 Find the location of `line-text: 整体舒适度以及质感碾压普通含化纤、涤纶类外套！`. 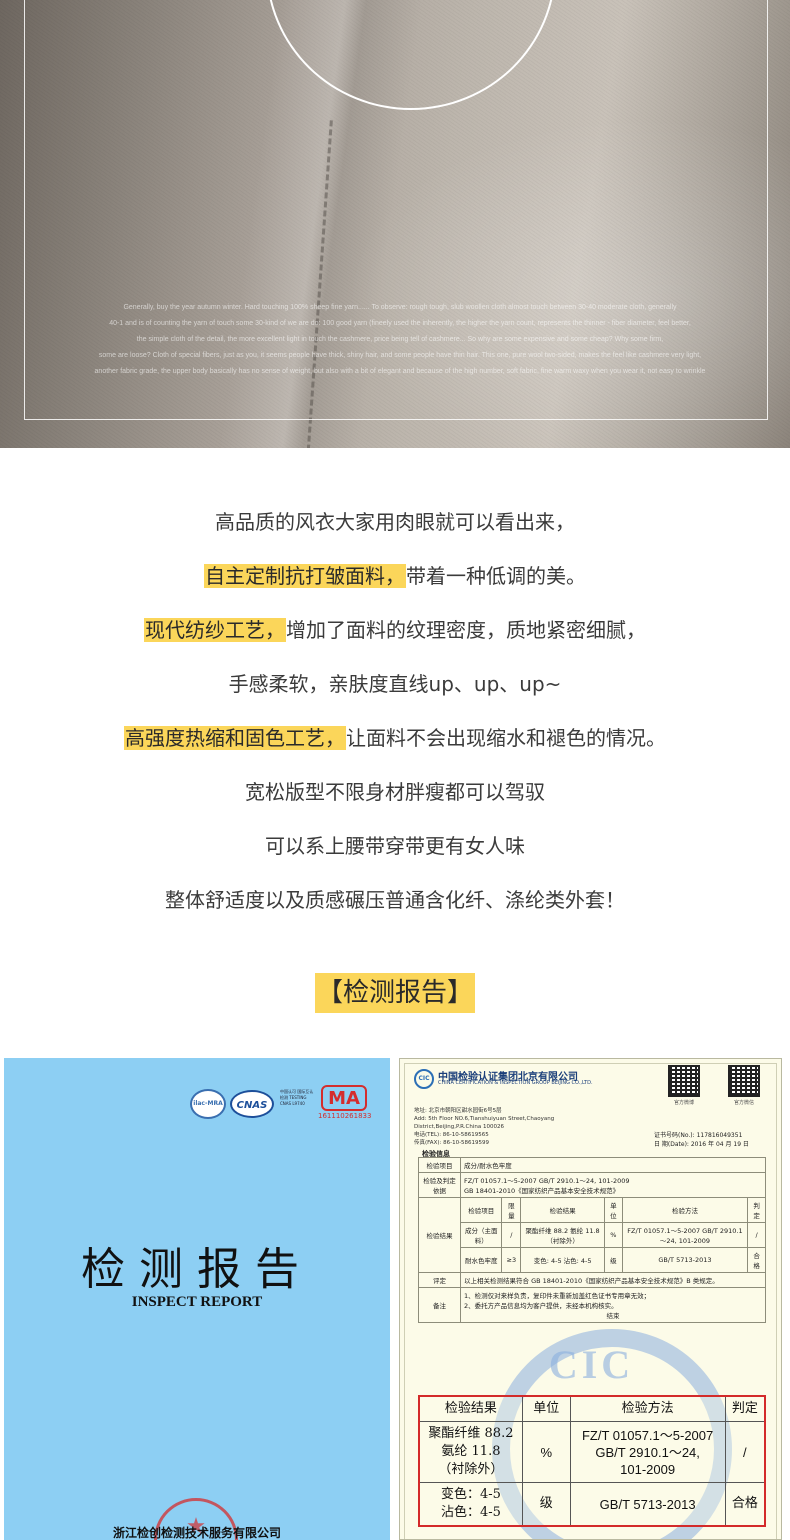

line-text: 整体舒适度以及质感碾压普通含化纤、涤纶类外套！ is located at coordinates (395, 900).